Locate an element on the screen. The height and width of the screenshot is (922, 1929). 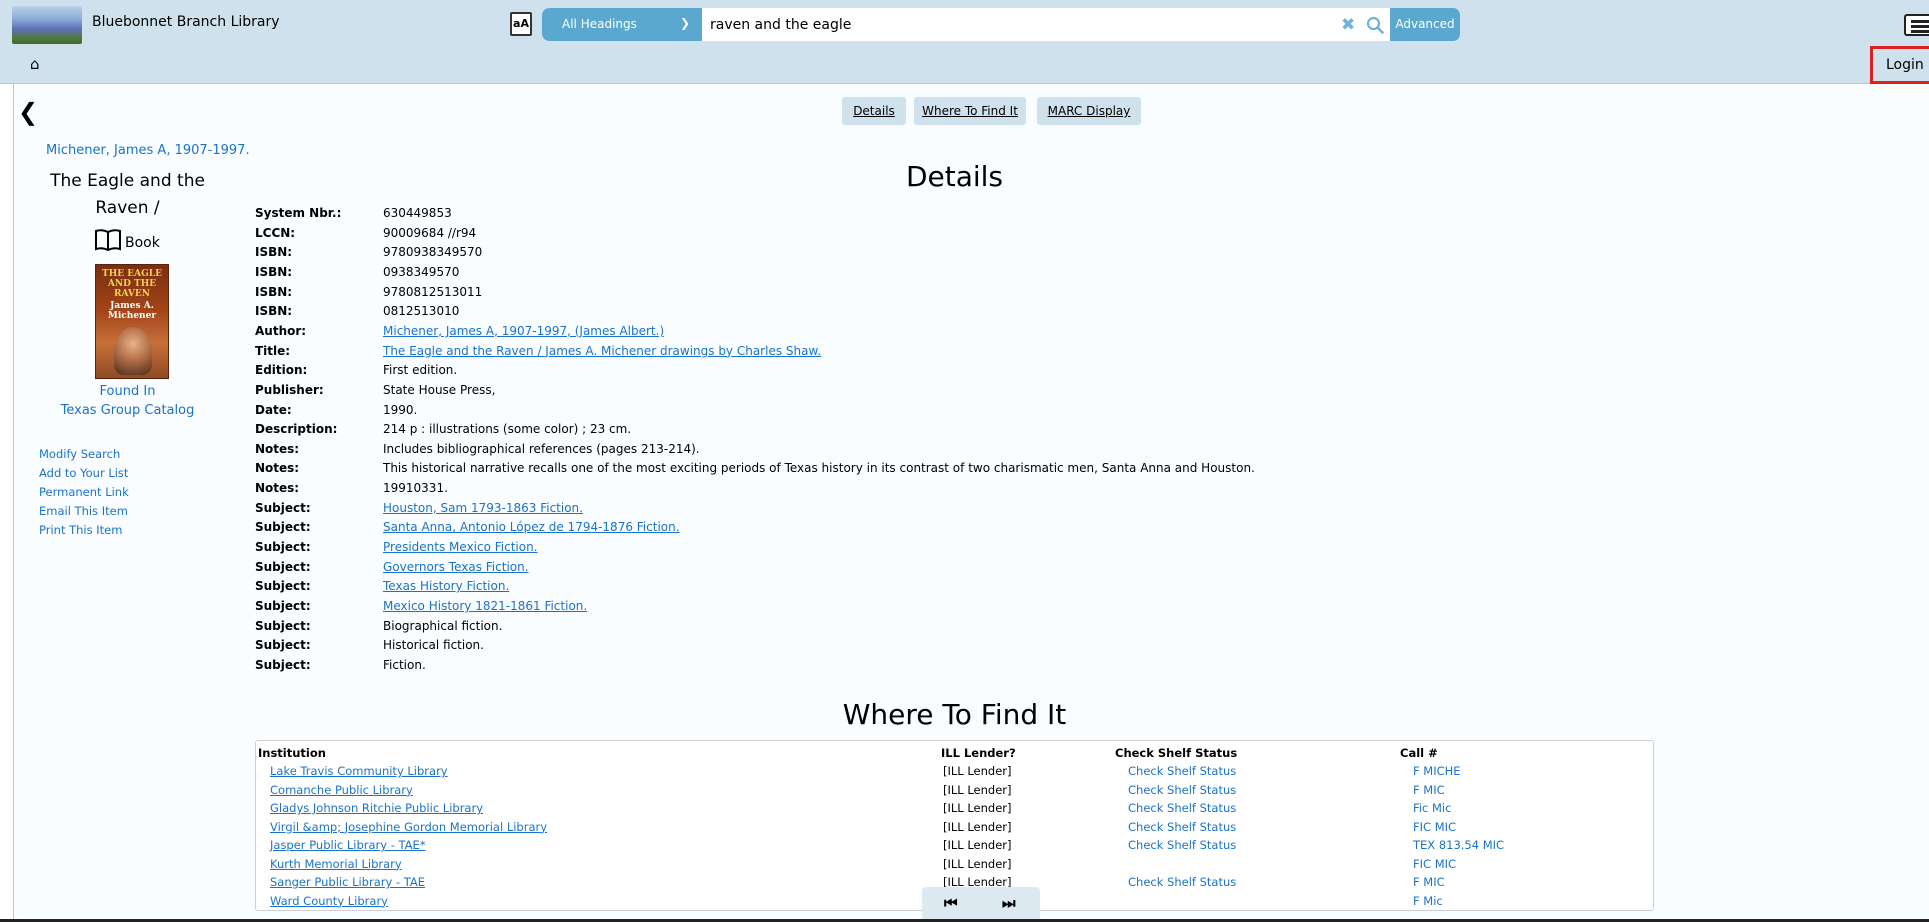
detail-label: Edition: is located at coordinates (281, 370).